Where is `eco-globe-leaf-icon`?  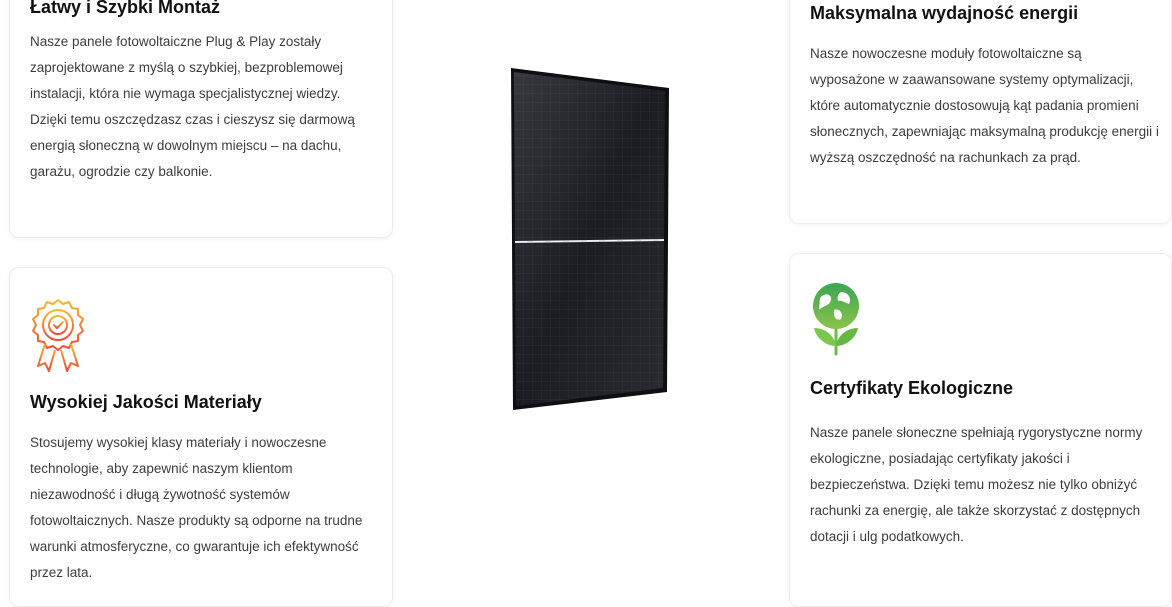
eco-globe-leaf-icon is located at coordinates (836, 321).